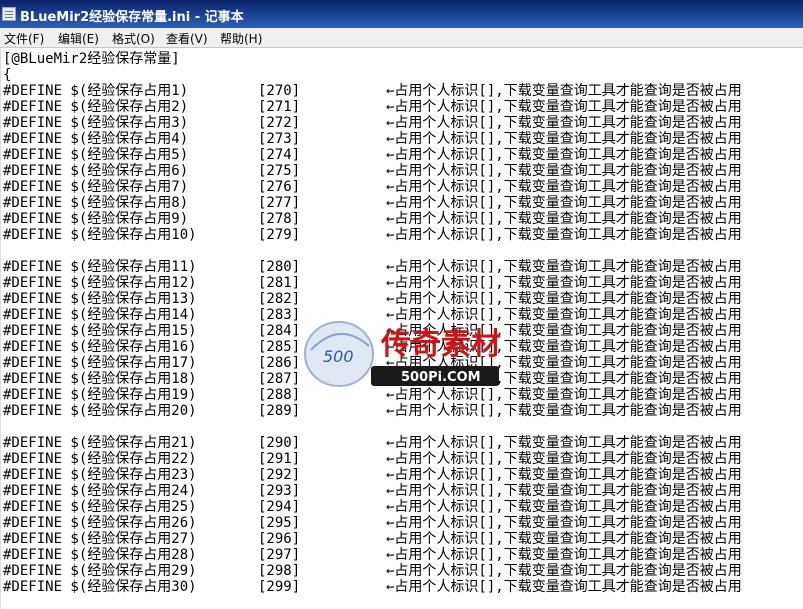 The image size is (803, 609). I want to click on define-name: #DEFINE $(经验保存占用12), so click(100, 283).